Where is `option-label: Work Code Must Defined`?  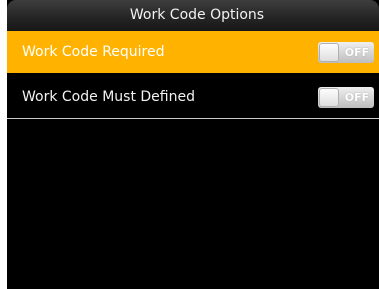 option-label: Work Code Must Defined is located at coordinates (108, 97).